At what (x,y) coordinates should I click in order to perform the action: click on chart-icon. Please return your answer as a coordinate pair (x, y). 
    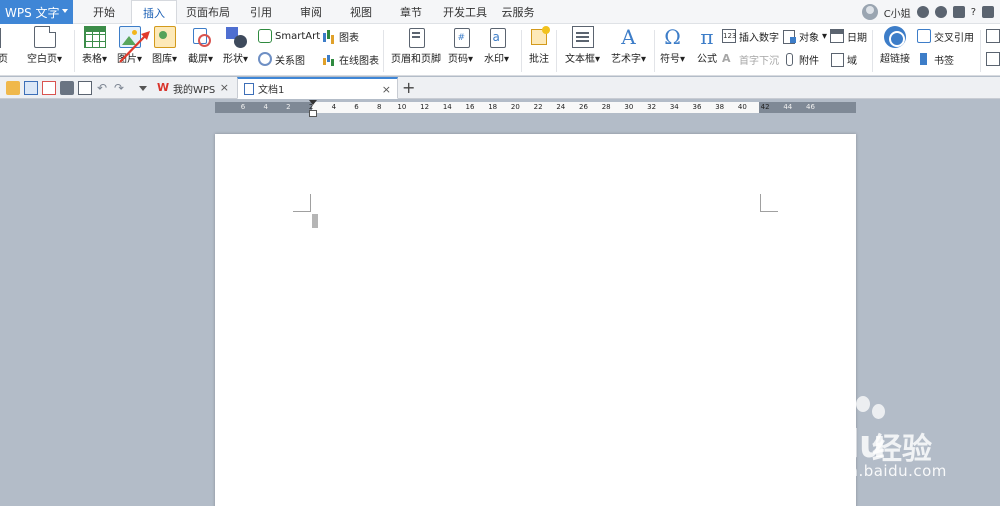
    Looking at the image, I should click on (329, 36).